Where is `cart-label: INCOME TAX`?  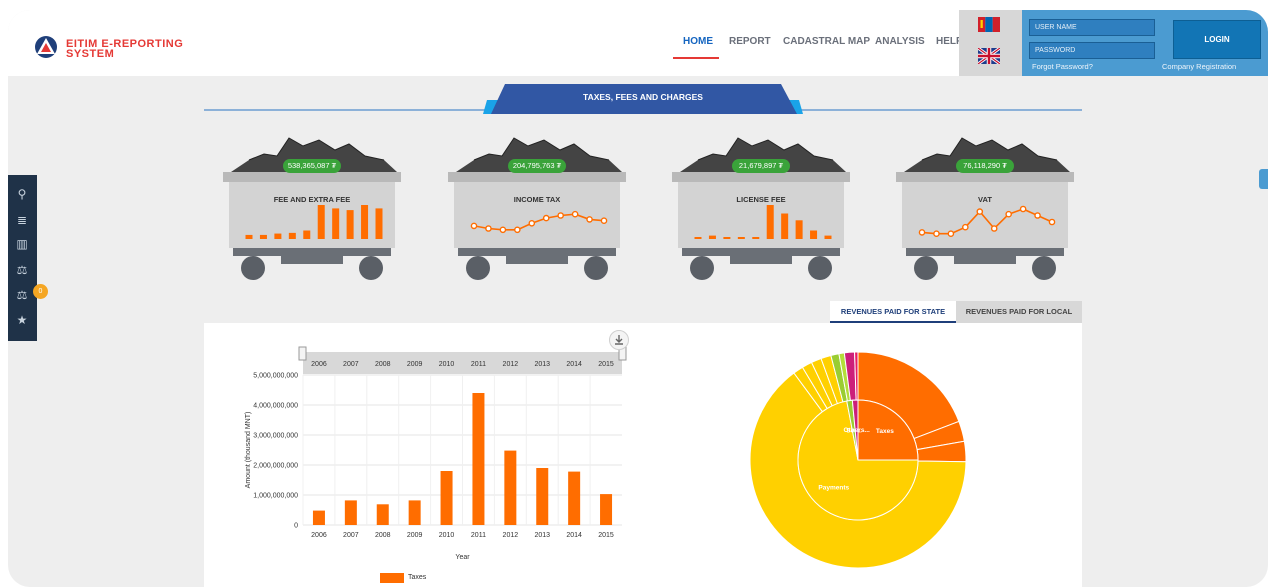 cart-label: INCOME TAX is located at coordinates (537, 199).